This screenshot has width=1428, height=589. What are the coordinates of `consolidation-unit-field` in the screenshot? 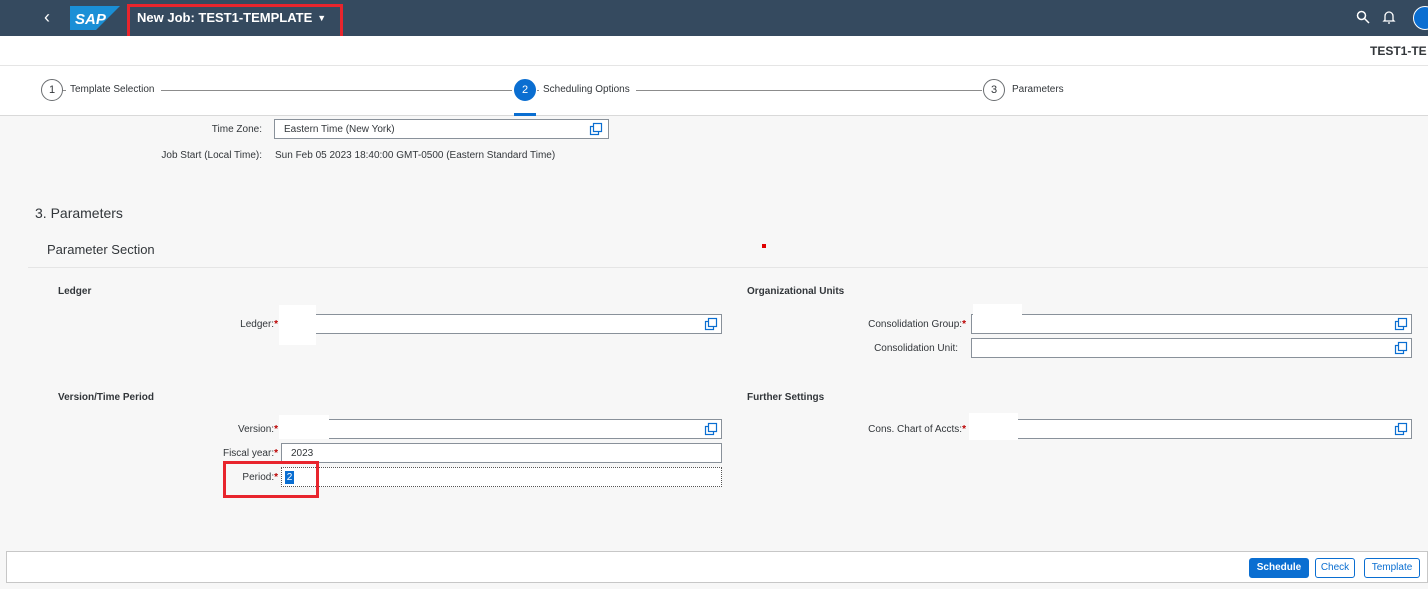 It's located at (1191, 348).